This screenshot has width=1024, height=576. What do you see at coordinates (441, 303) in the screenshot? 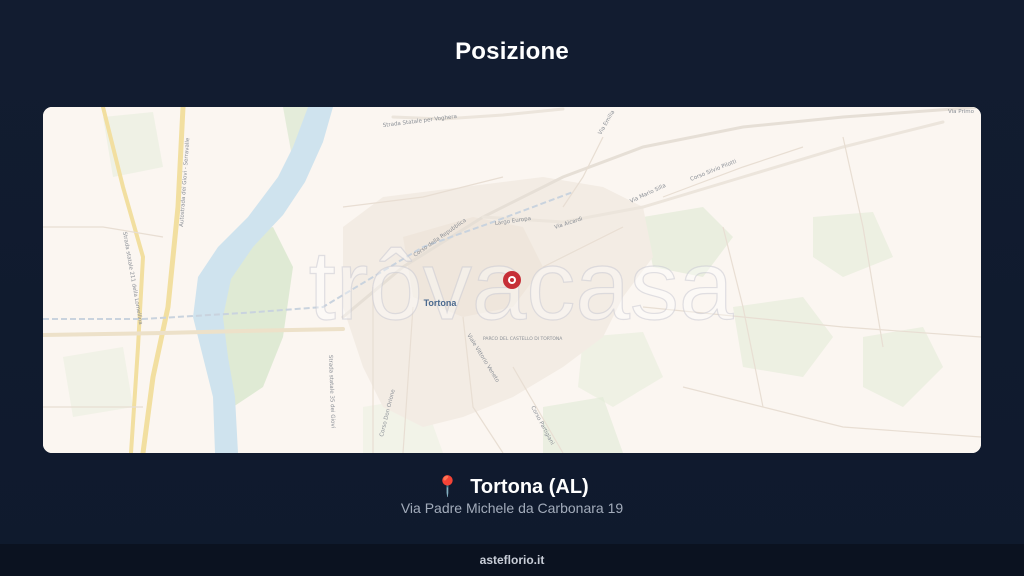
I see `city-label: Tortona` at bounding box center [441, 303].